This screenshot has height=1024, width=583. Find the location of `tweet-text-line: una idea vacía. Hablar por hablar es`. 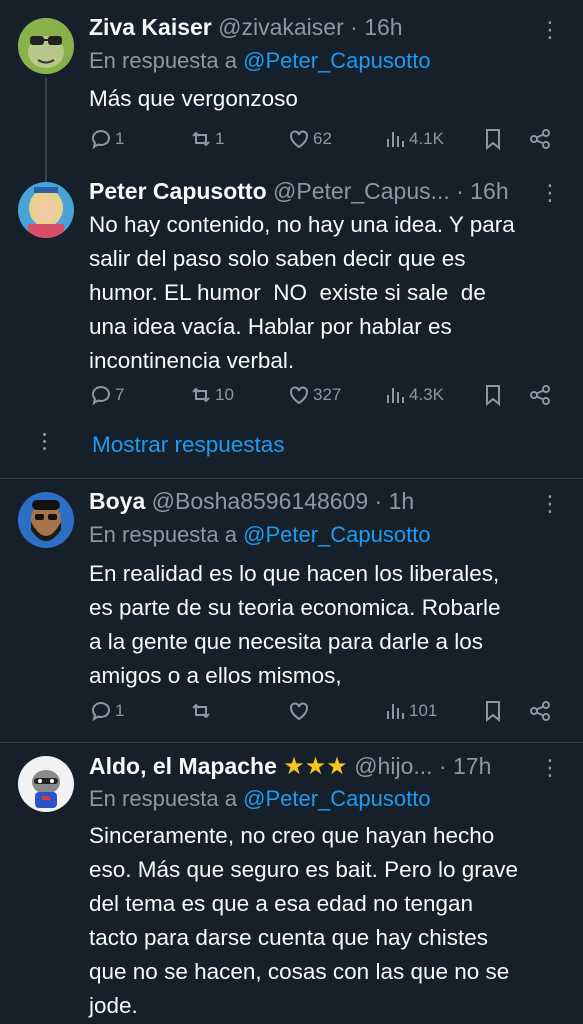

tweet-text-line: una idea vacía. Hablar por hablar es is located at coordinates (270, 326).